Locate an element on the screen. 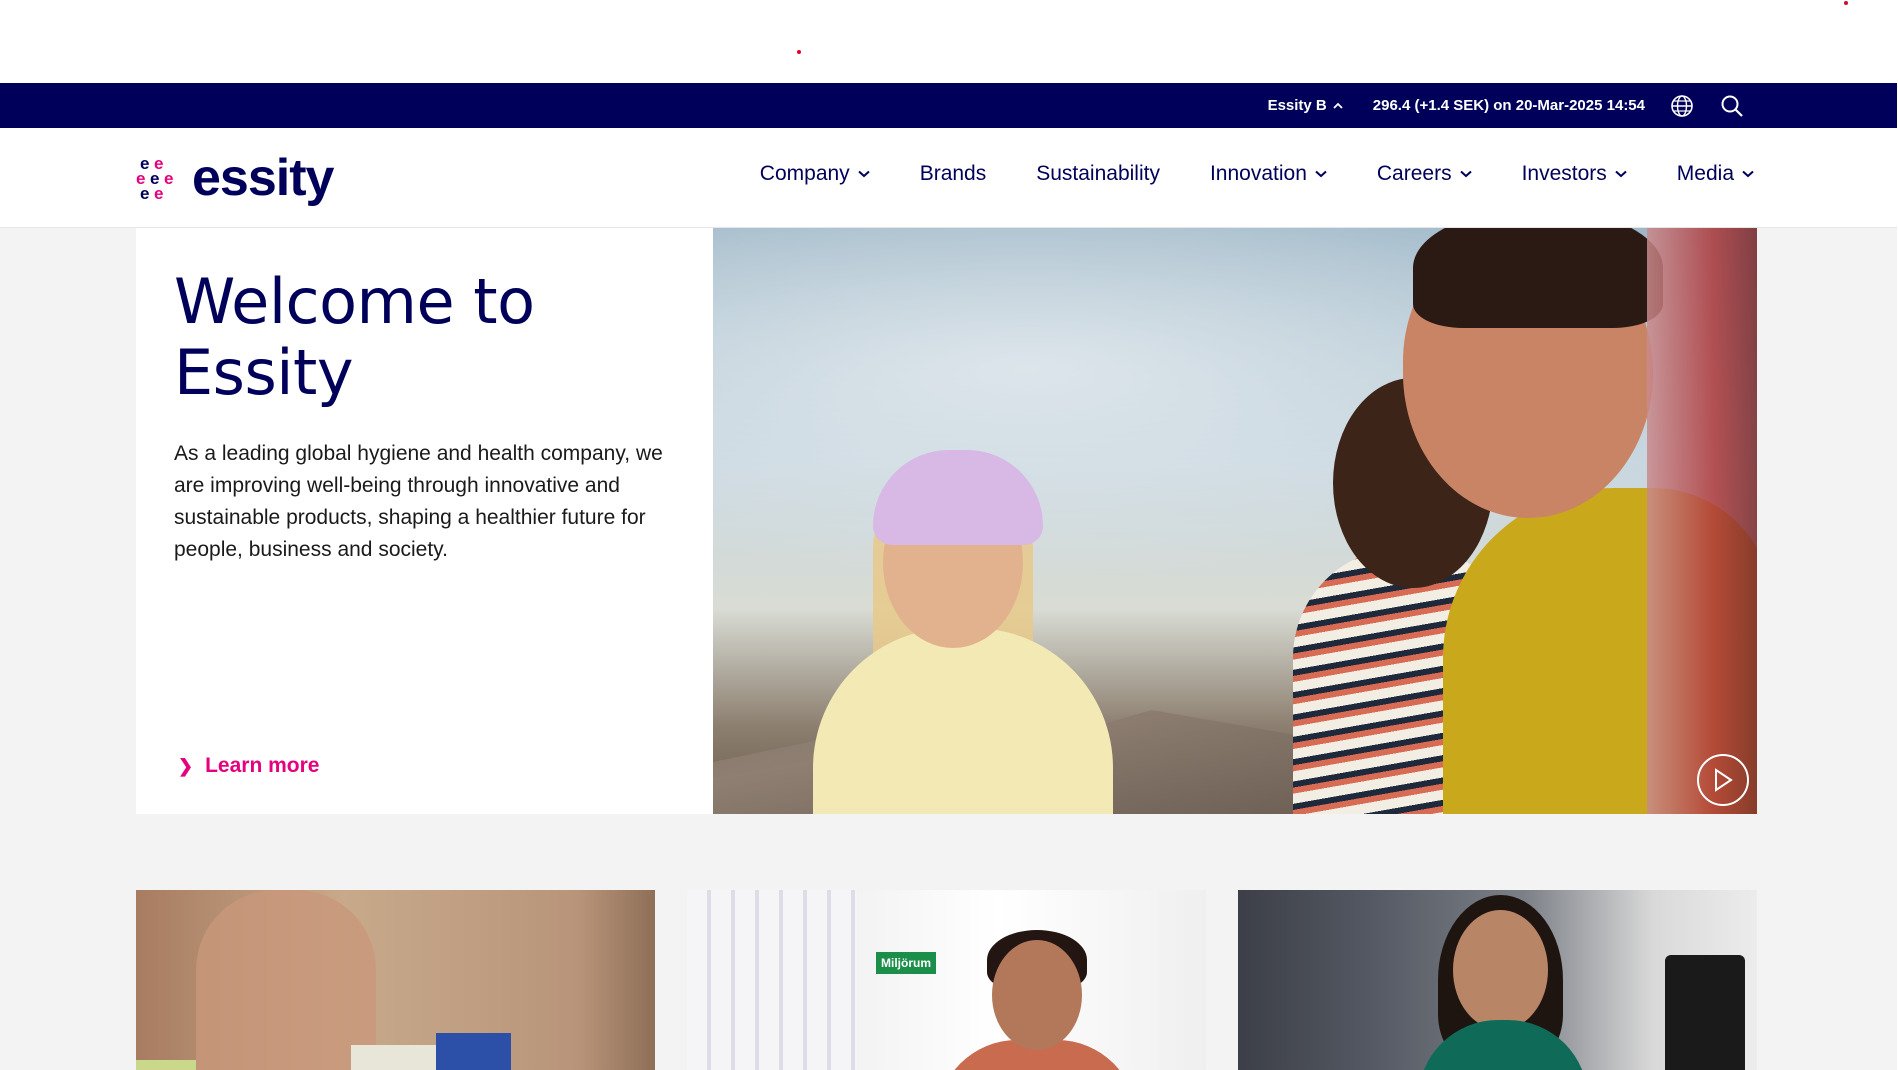 This screenshot has height=1070, width=1898. brand-wordmark: essity is located at coordinates (263, 178).